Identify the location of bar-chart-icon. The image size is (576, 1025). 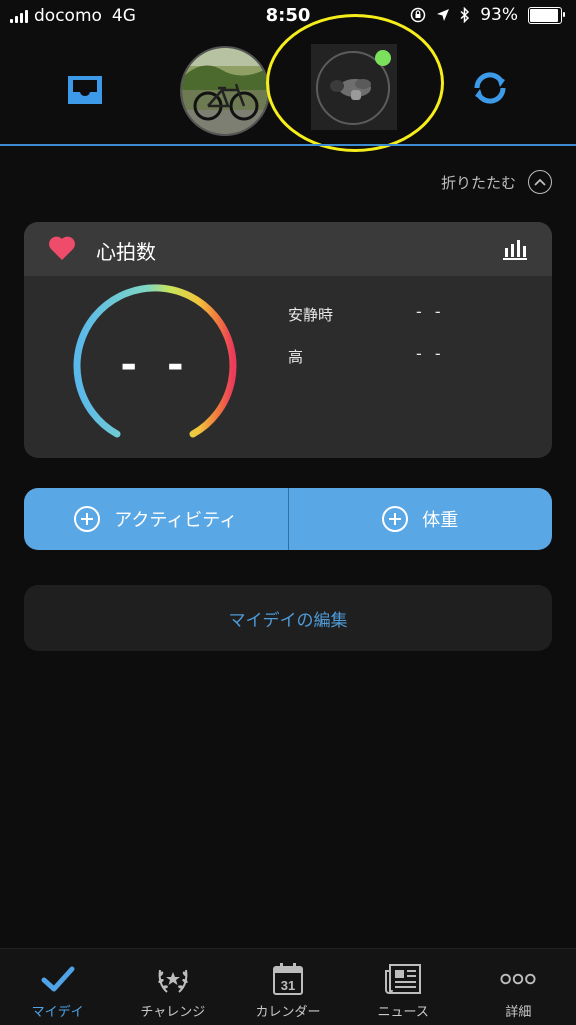
(515, 249).